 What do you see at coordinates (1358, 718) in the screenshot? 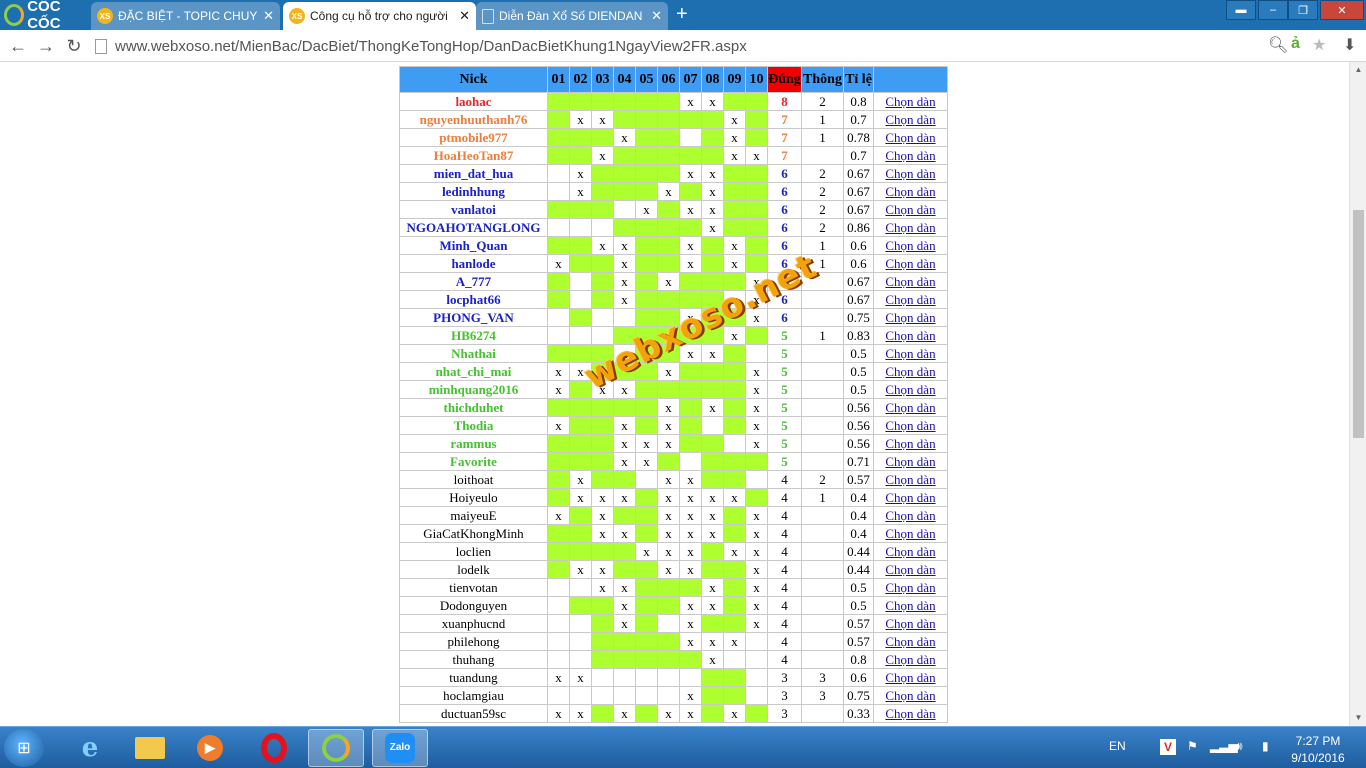
I see `scroll-down-arrow-icon: ▼` at bounding box center [1358, 718].